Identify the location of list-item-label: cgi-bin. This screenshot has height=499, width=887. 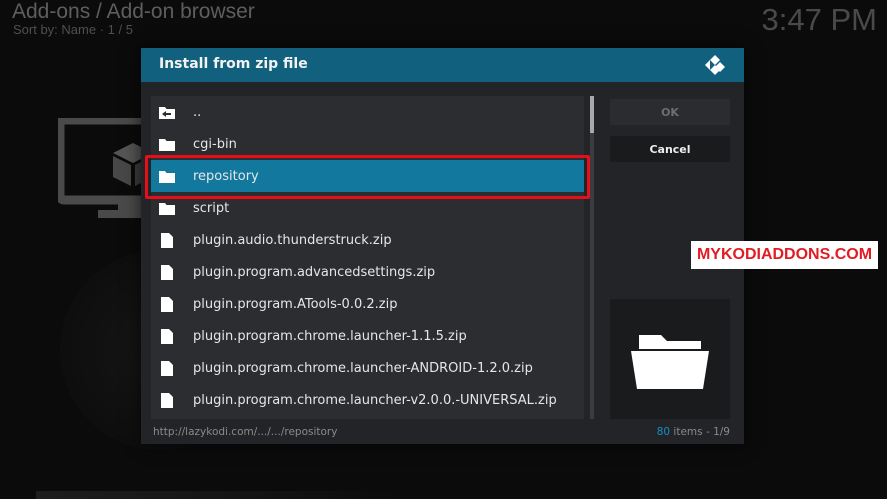
(215, 144).